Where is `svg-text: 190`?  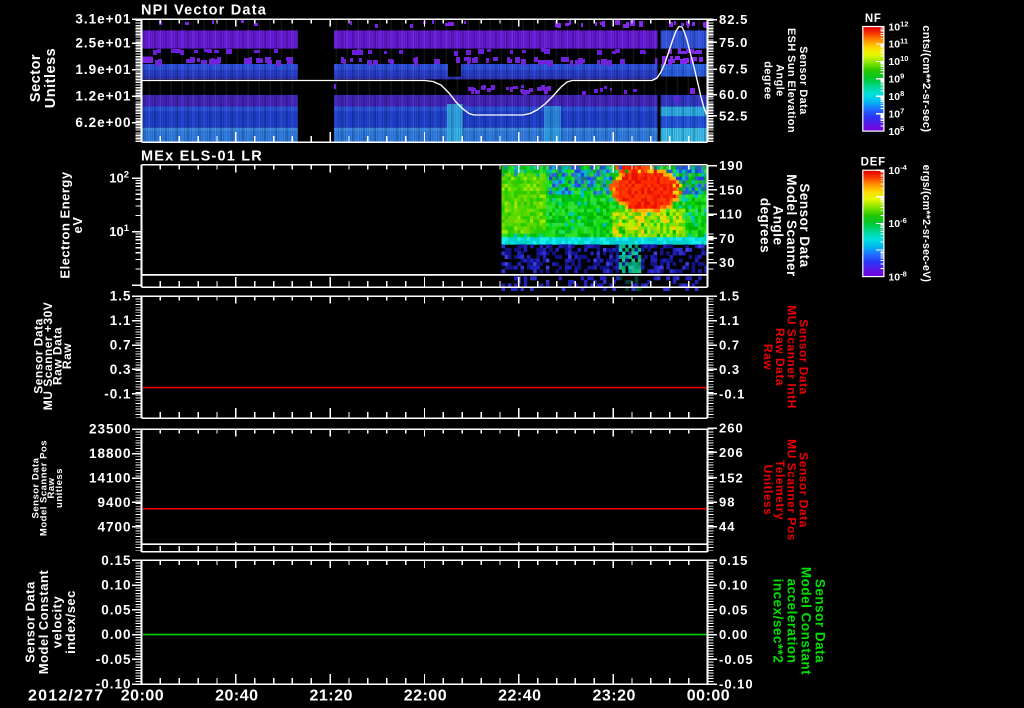
svg-text: 190 is located at coordinates (731, 165).